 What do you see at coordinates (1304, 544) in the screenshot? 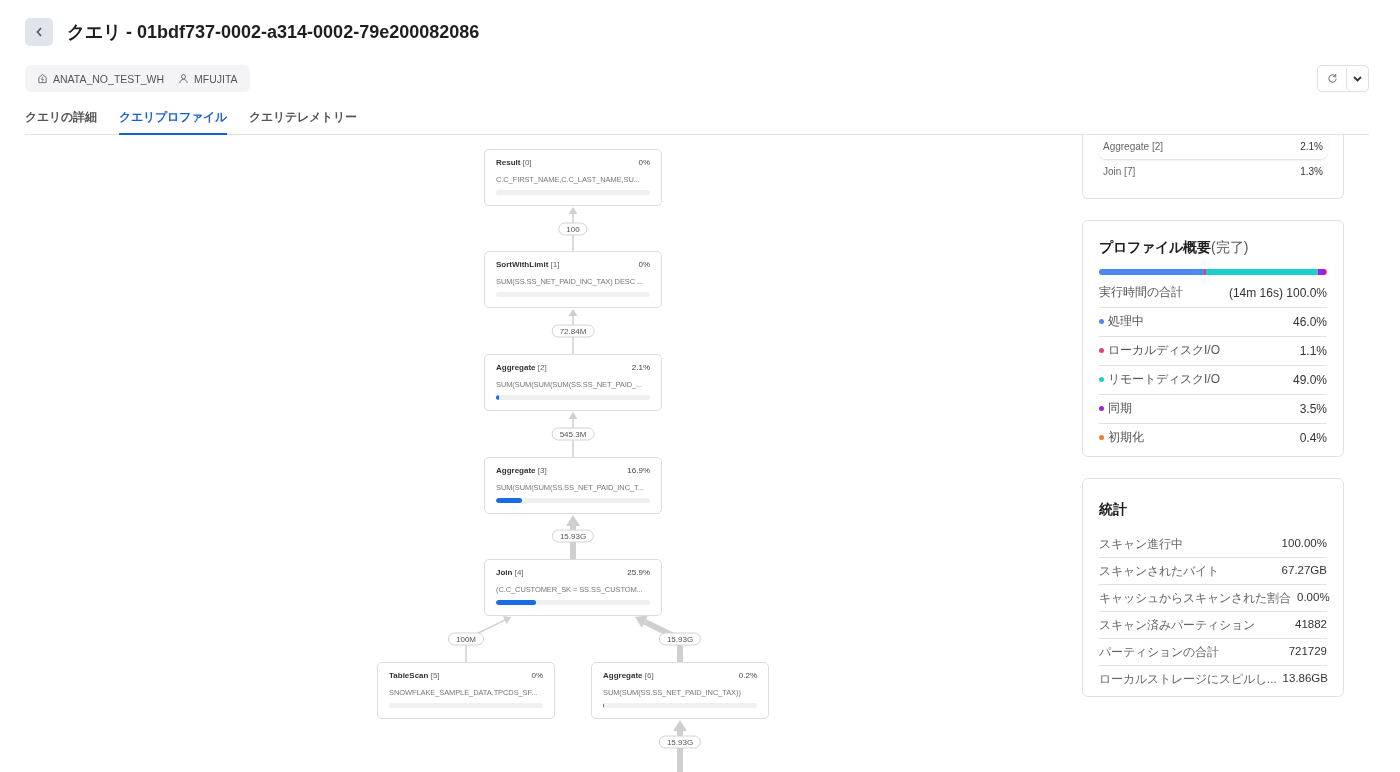
I see `stat-value: 100.00%` at bounding box center [1304, 544].